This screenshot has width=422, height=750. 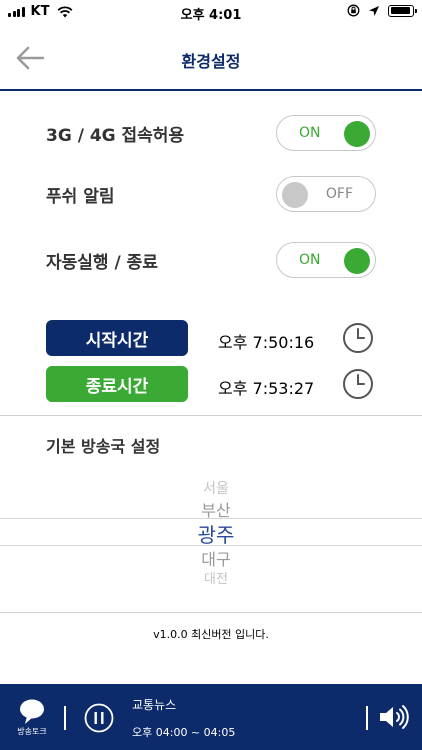 What do you see at coordinates (326, 133) in the screenshot?
I see `network-toggle: ON` at bounding box center [326, 133].